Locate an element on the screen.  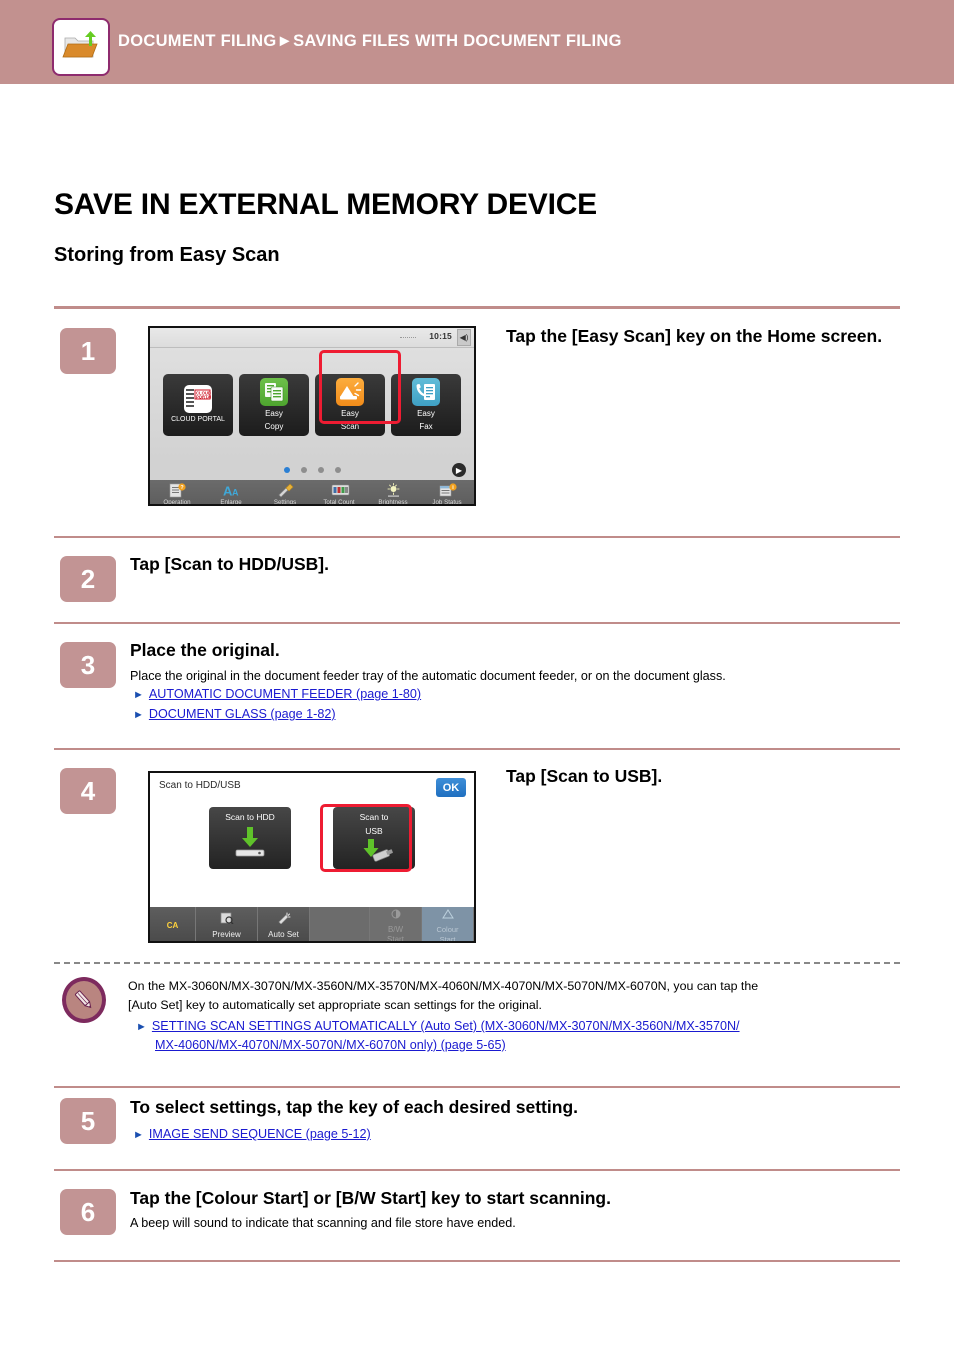
toolbar-total-count: Total Count is located at coordinates (339, 494).